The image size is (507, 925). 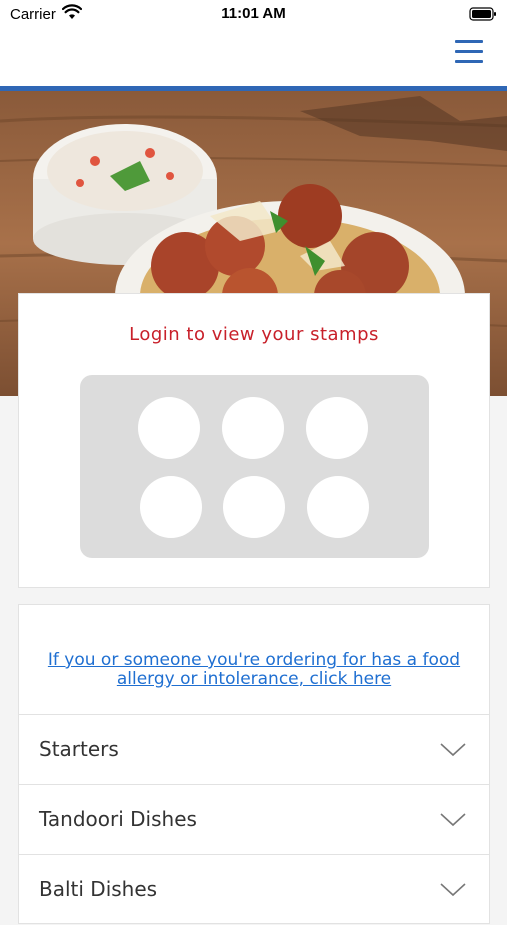 What do you see at coordinates (254, 749) in the screenshot?
I see `menu-category-starters: Starters` at bounding box center [254, 749].